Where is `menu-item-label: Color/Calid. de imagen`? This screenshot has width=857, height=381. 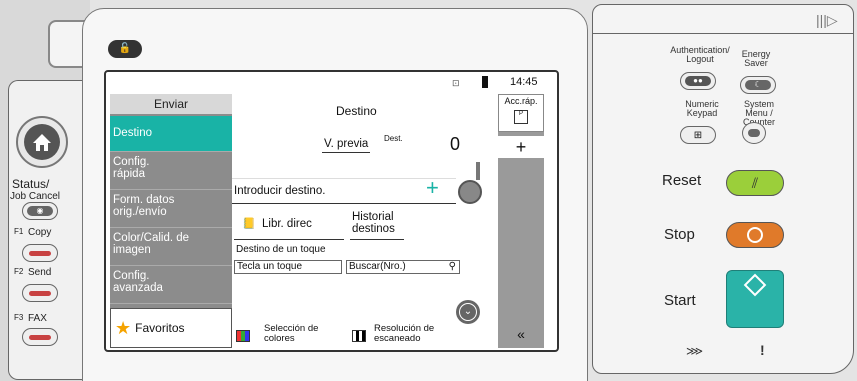 menu-item-label: Color/Calid. de imagen is located at coordinates (151, 244).